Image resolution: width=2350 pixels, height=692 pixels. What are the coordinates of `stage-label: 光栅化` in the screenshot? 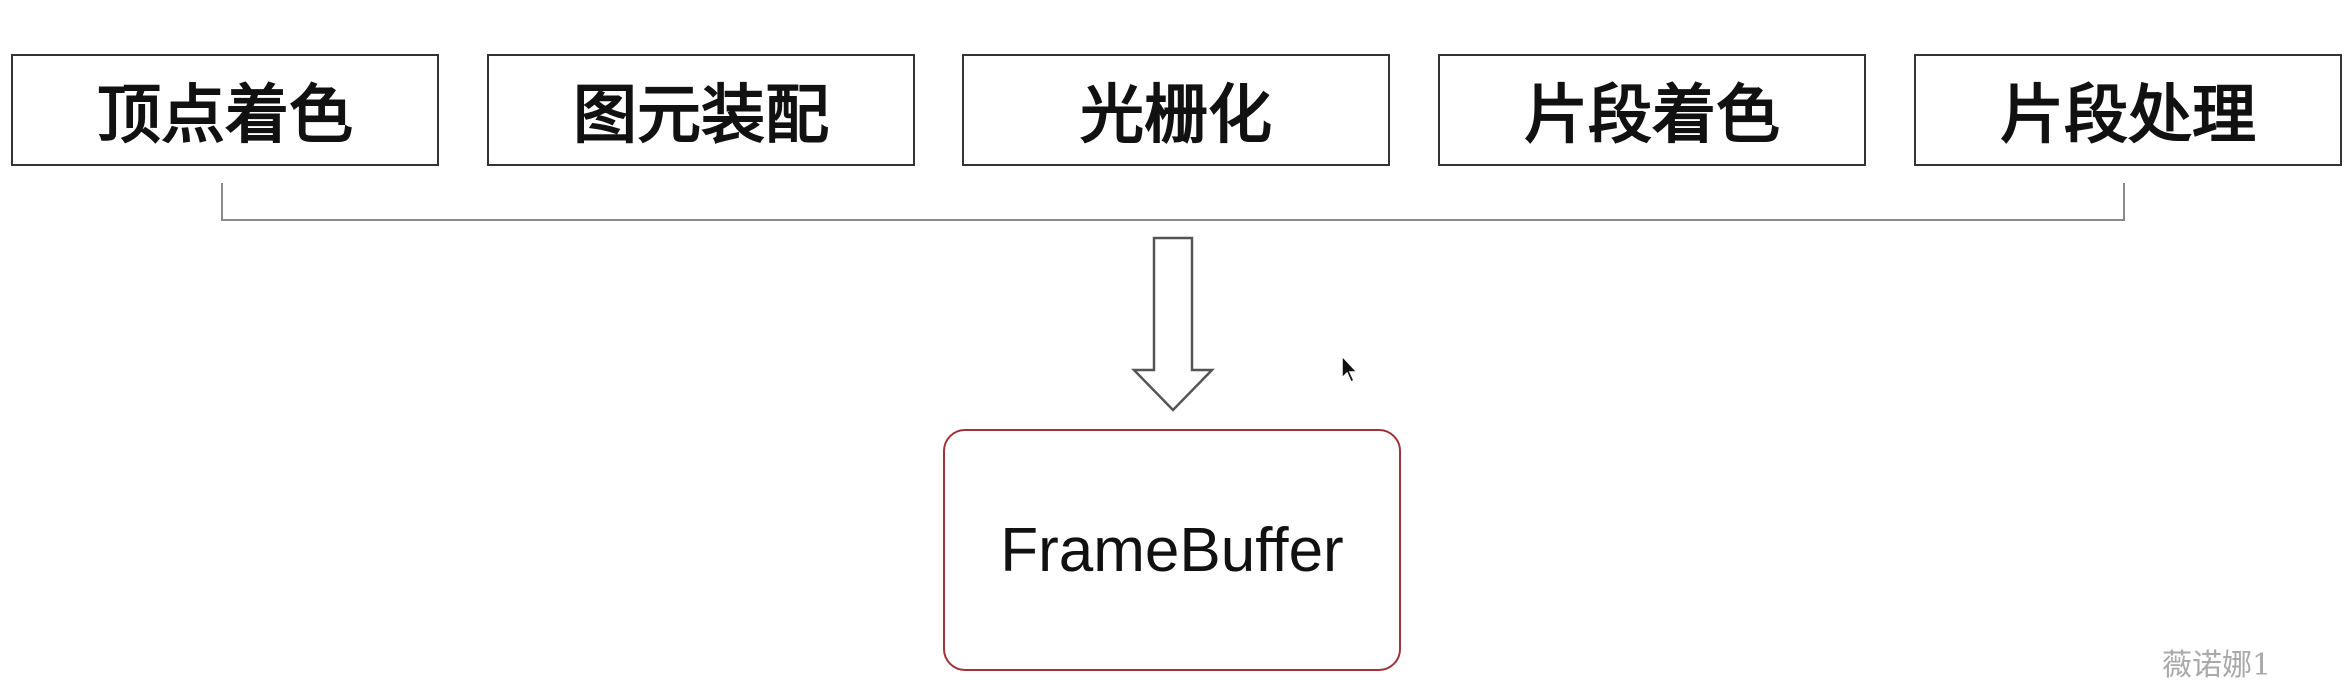 It's located at (1176, 116).